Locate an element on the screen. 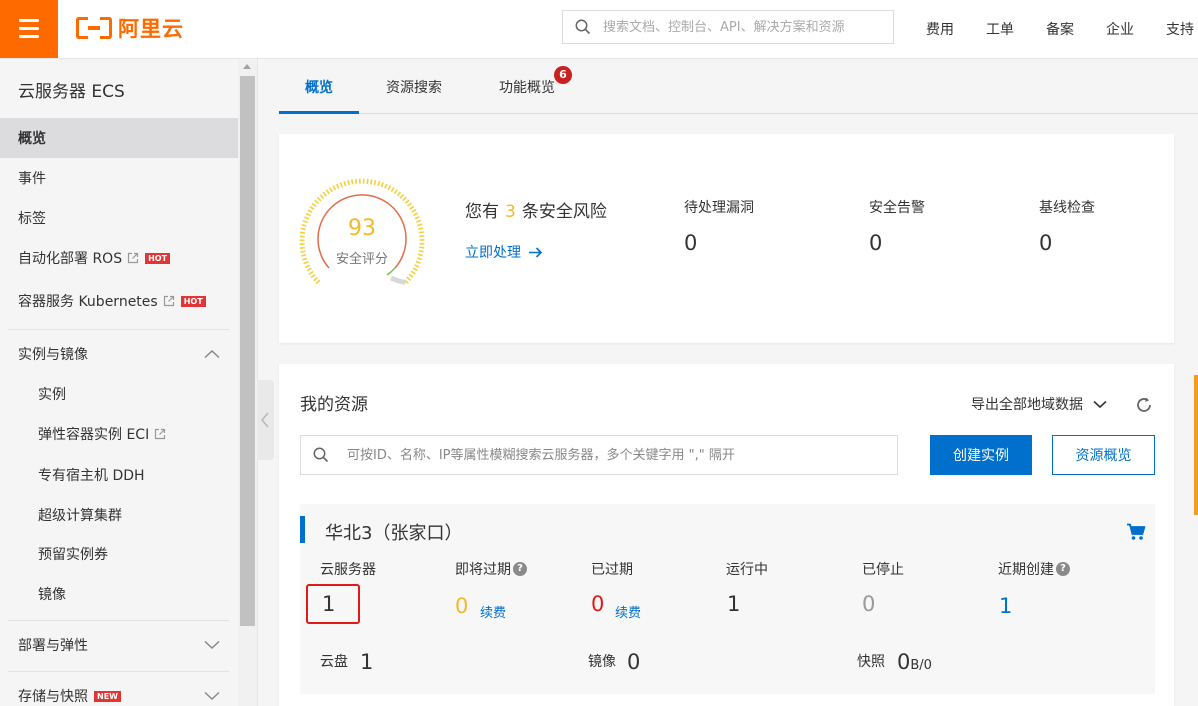 The width and height of the screenshot is (1198, 706). expired-label: 已过期 is located at coordinates (612, 570).